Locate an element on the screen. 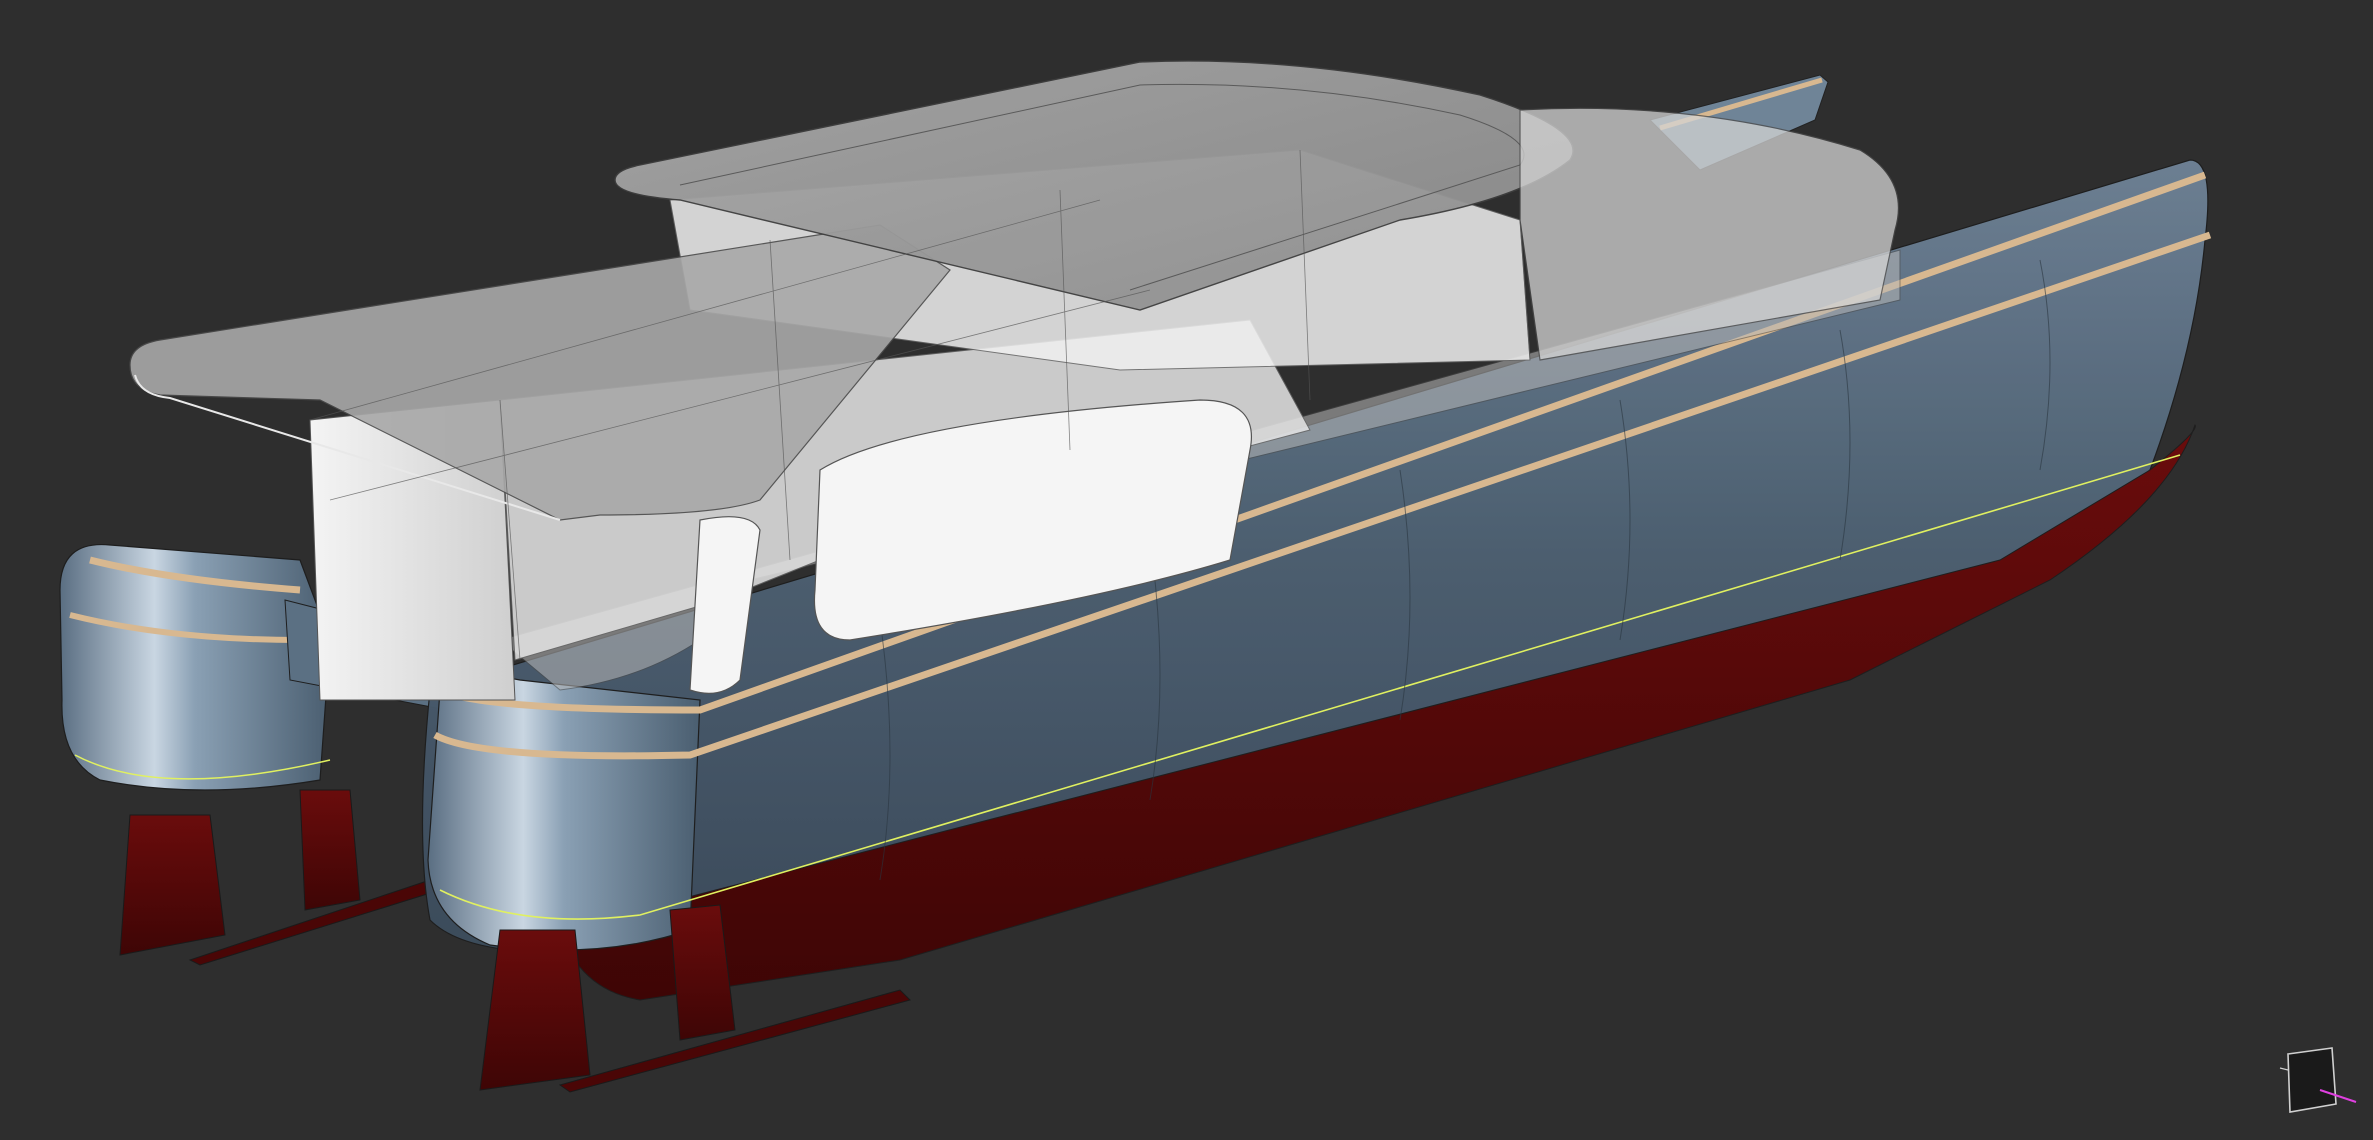 The height and width of the screenshot is (1140, 2373). port-rudder is located at coordinates (330, 850).